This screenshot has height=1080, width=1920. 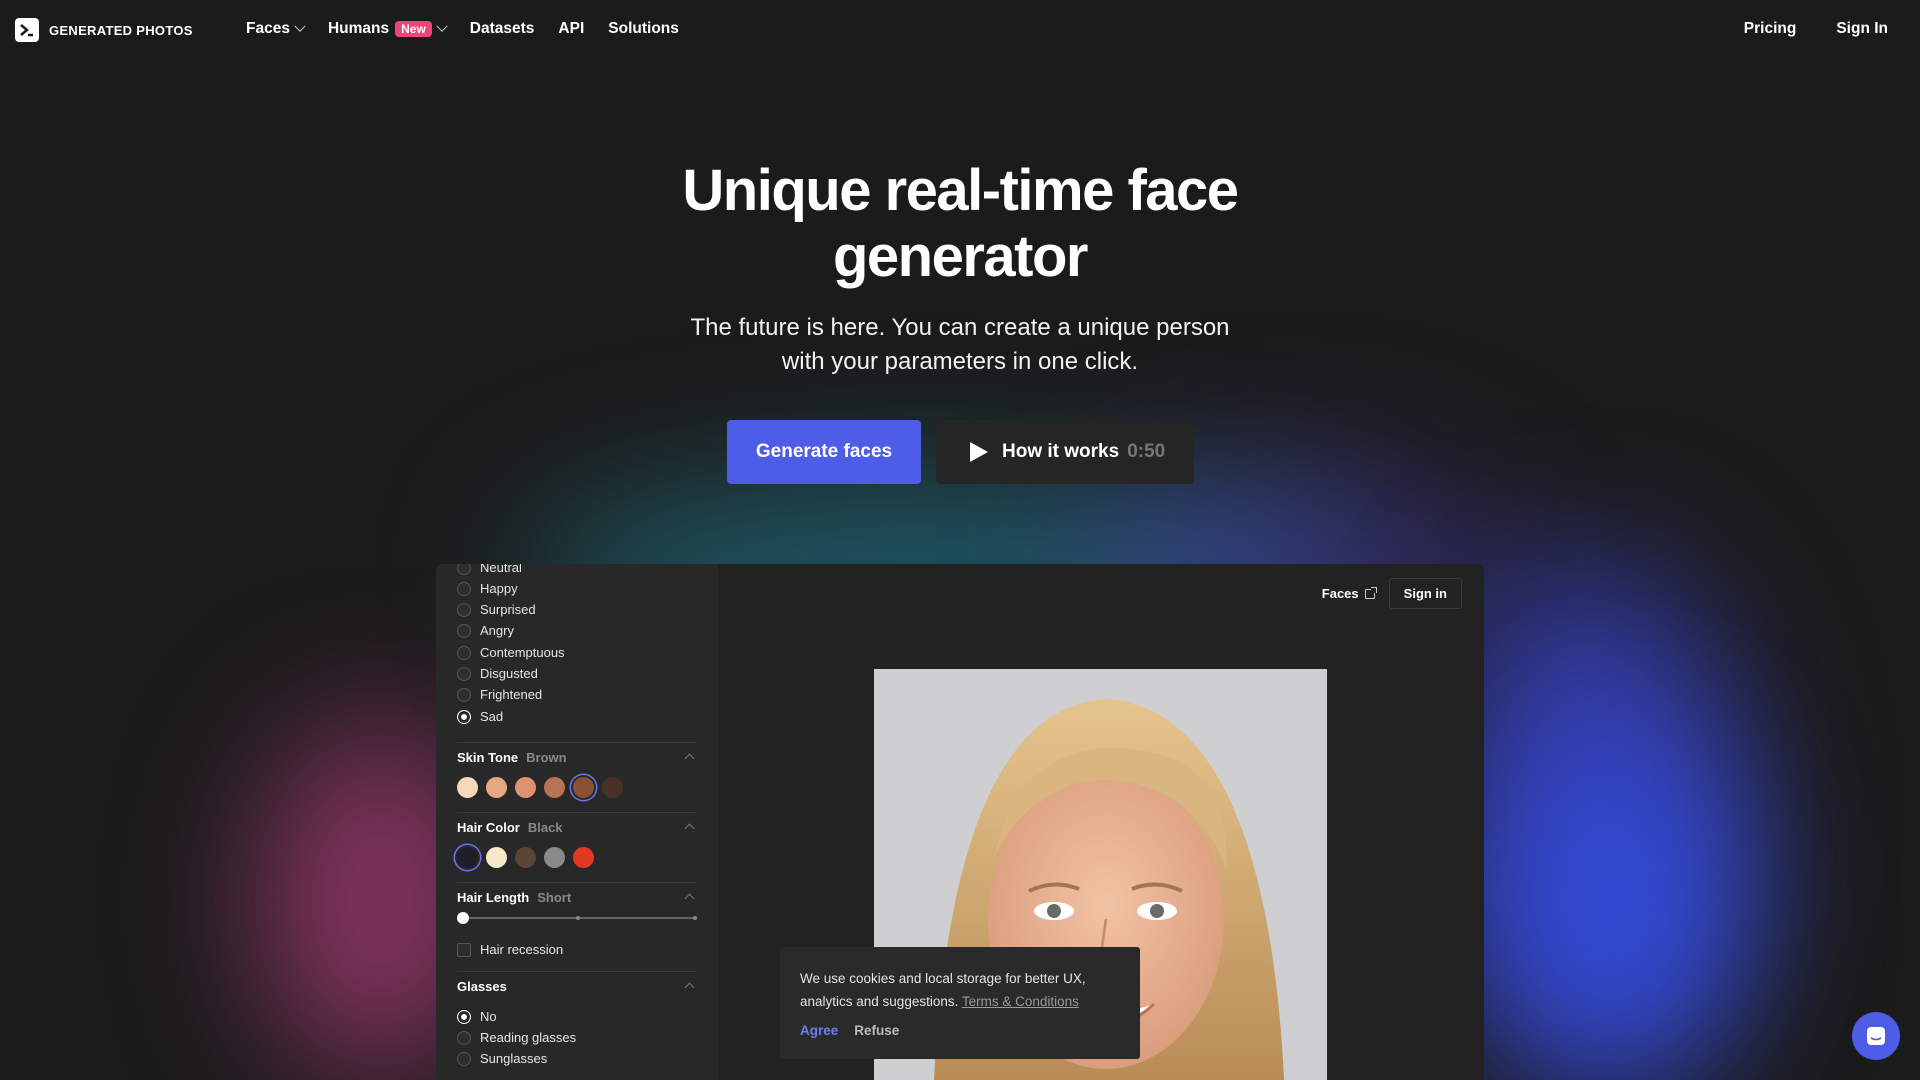 I want to click on terms-link: Terms & Conditions, so click(x=1020, y=1001).